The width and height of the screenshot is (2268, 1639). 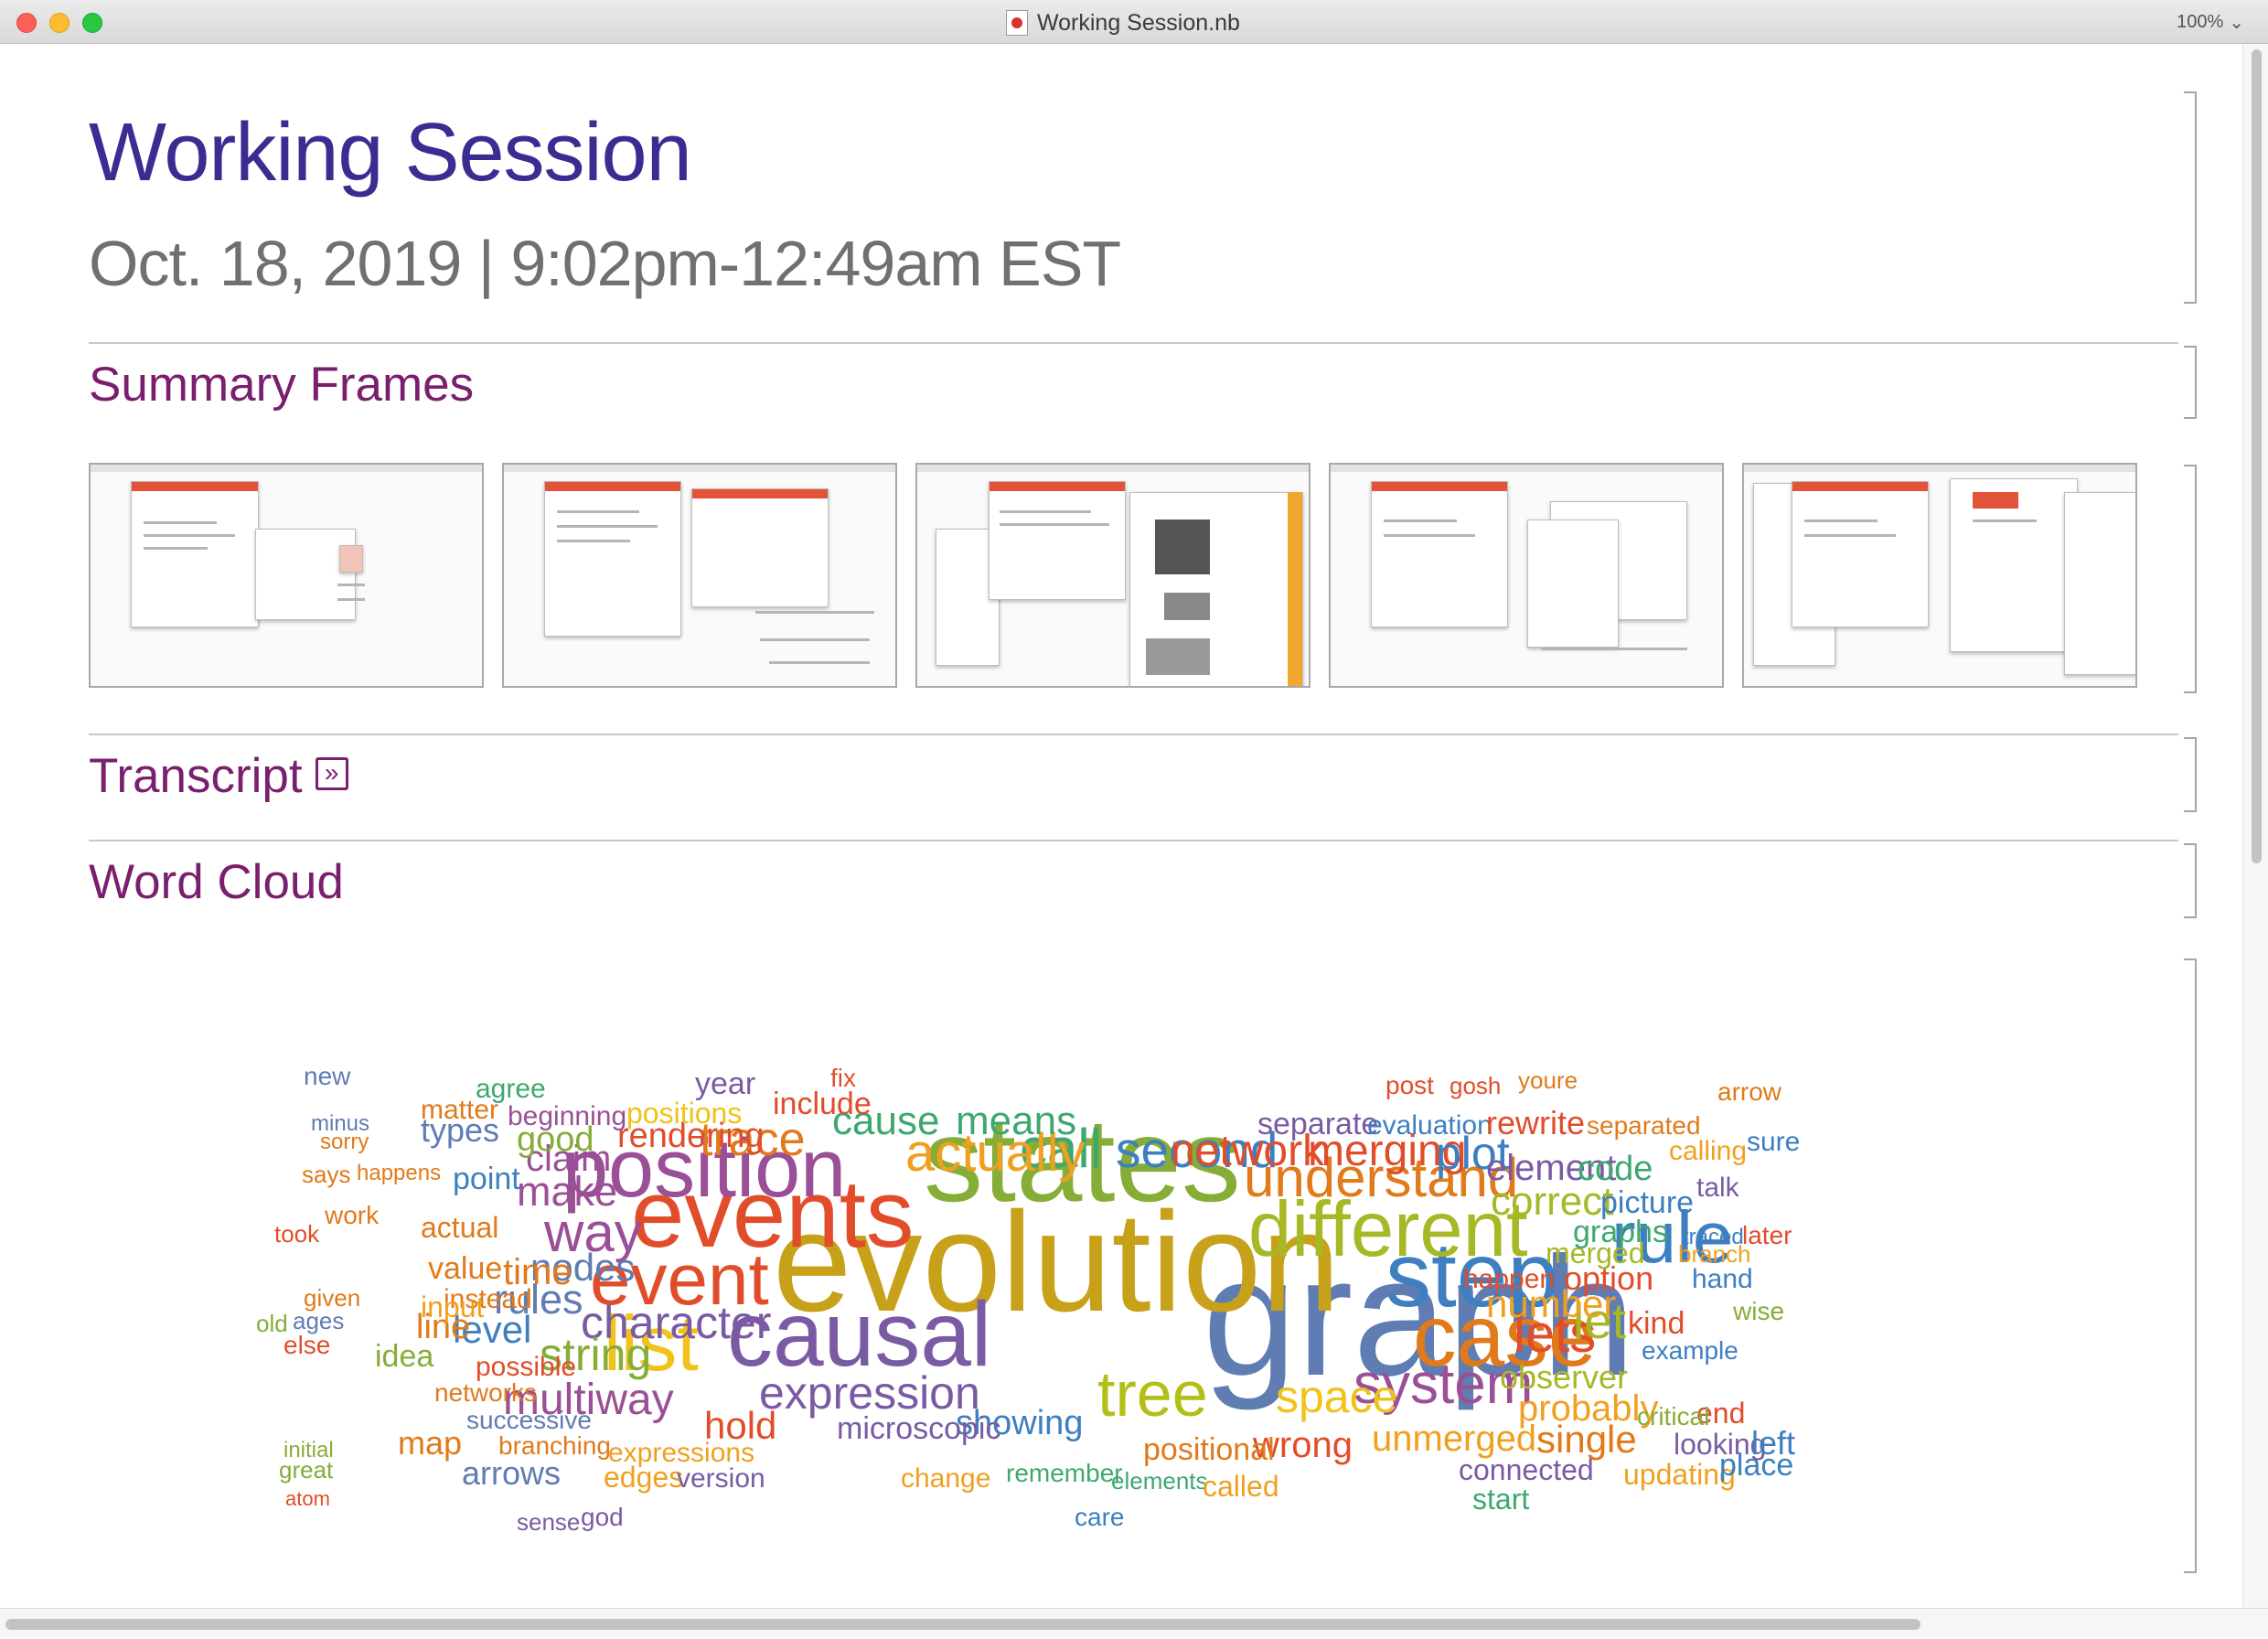 What do you see at coordinates (1016, 1120) in the screenshot?
I see `word-cloud-word: means` at bounding box center [1016, 1120].